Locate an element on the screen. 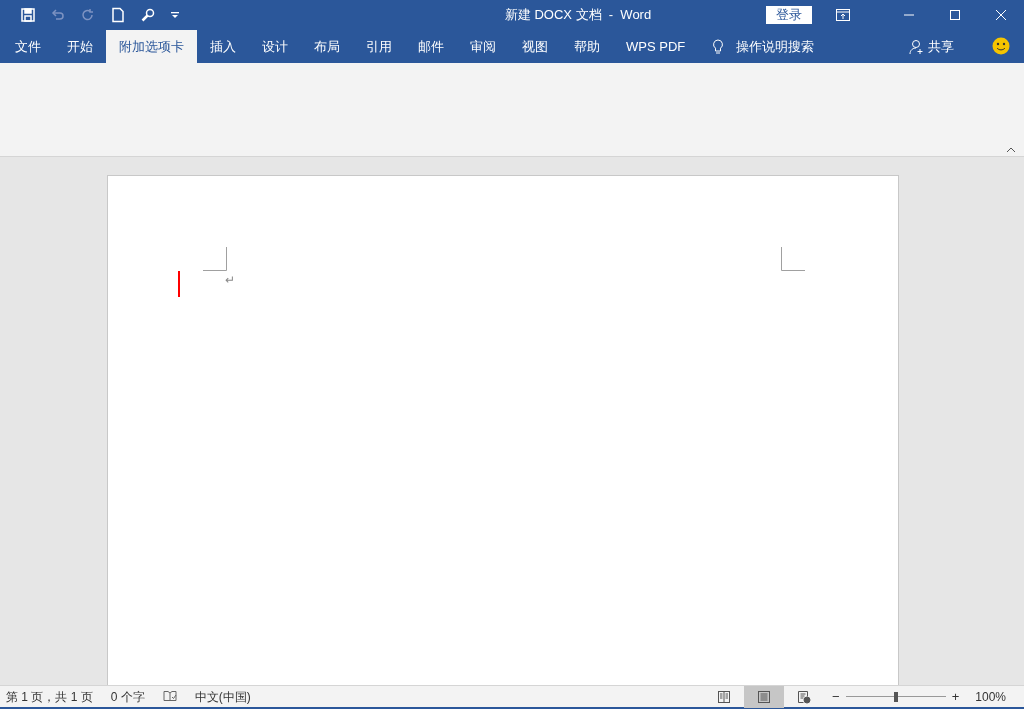  zoom-out-button: − is located at coordinates (836, 696).